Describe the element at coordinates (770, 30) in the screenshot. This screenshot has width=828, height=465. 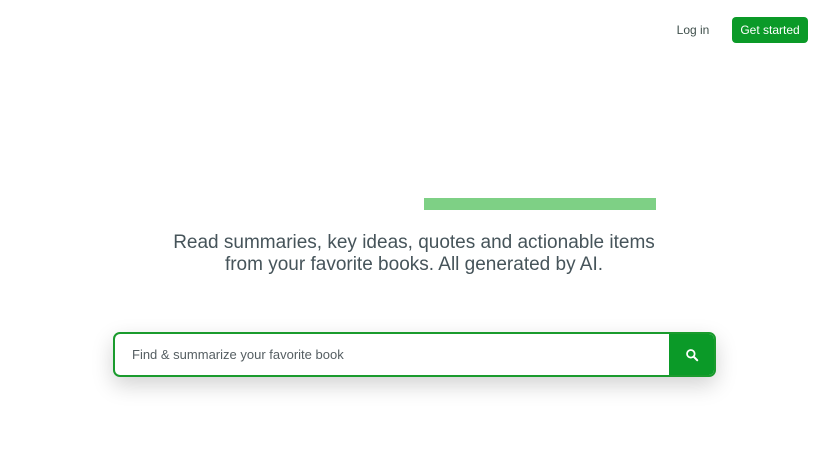
I see `get-started-button: Get started` at that location.